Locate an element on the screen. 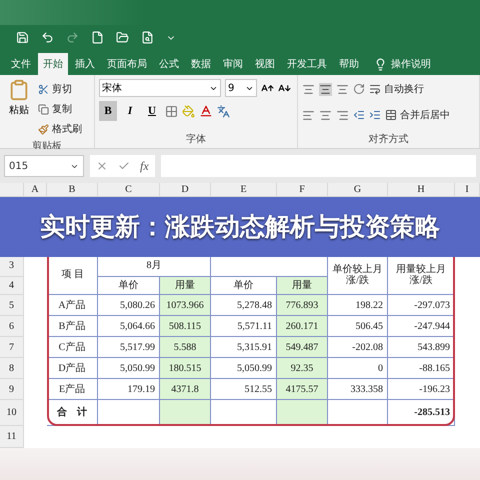 The image size is (480, 480). ribbon-tab: 插入 is located at coordinates (85, 64).